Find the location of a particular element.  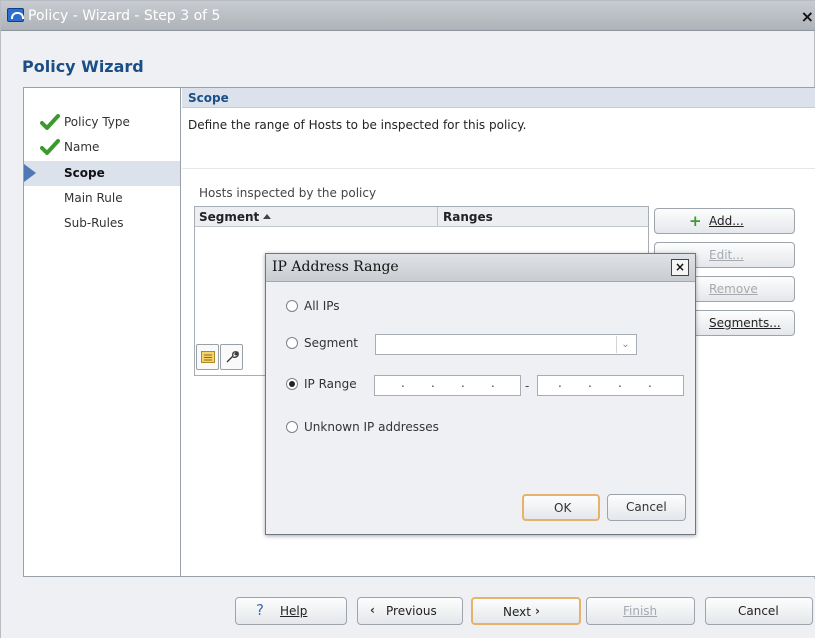

chevron-right-icon: › is located at coordinates (537, 611).